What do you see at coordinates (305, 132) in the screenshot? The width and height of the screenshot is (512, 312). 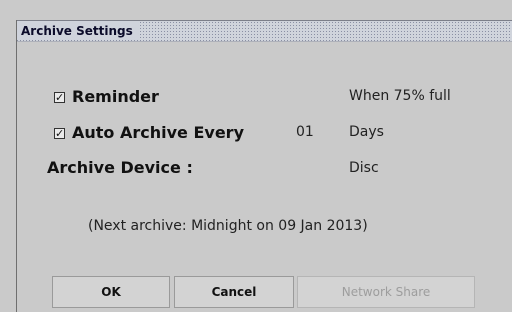 I see `auto-archive-interval: 01` at bounding box center [305, 132].